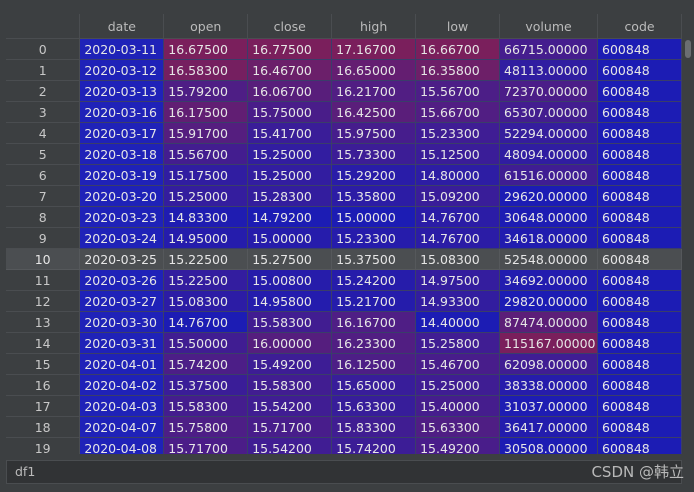 The image size is (694, 492). I want to click on cell-low: 15.66700, so click(458, 112).